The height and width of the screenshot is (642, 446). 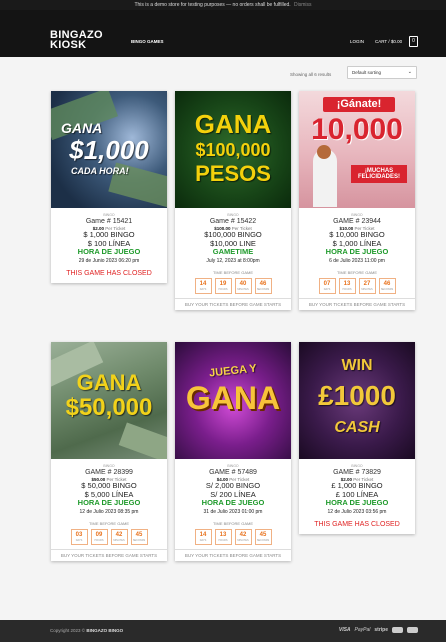 I want to click on cart-link: CART / $0.00, so click(x=388, y=41).